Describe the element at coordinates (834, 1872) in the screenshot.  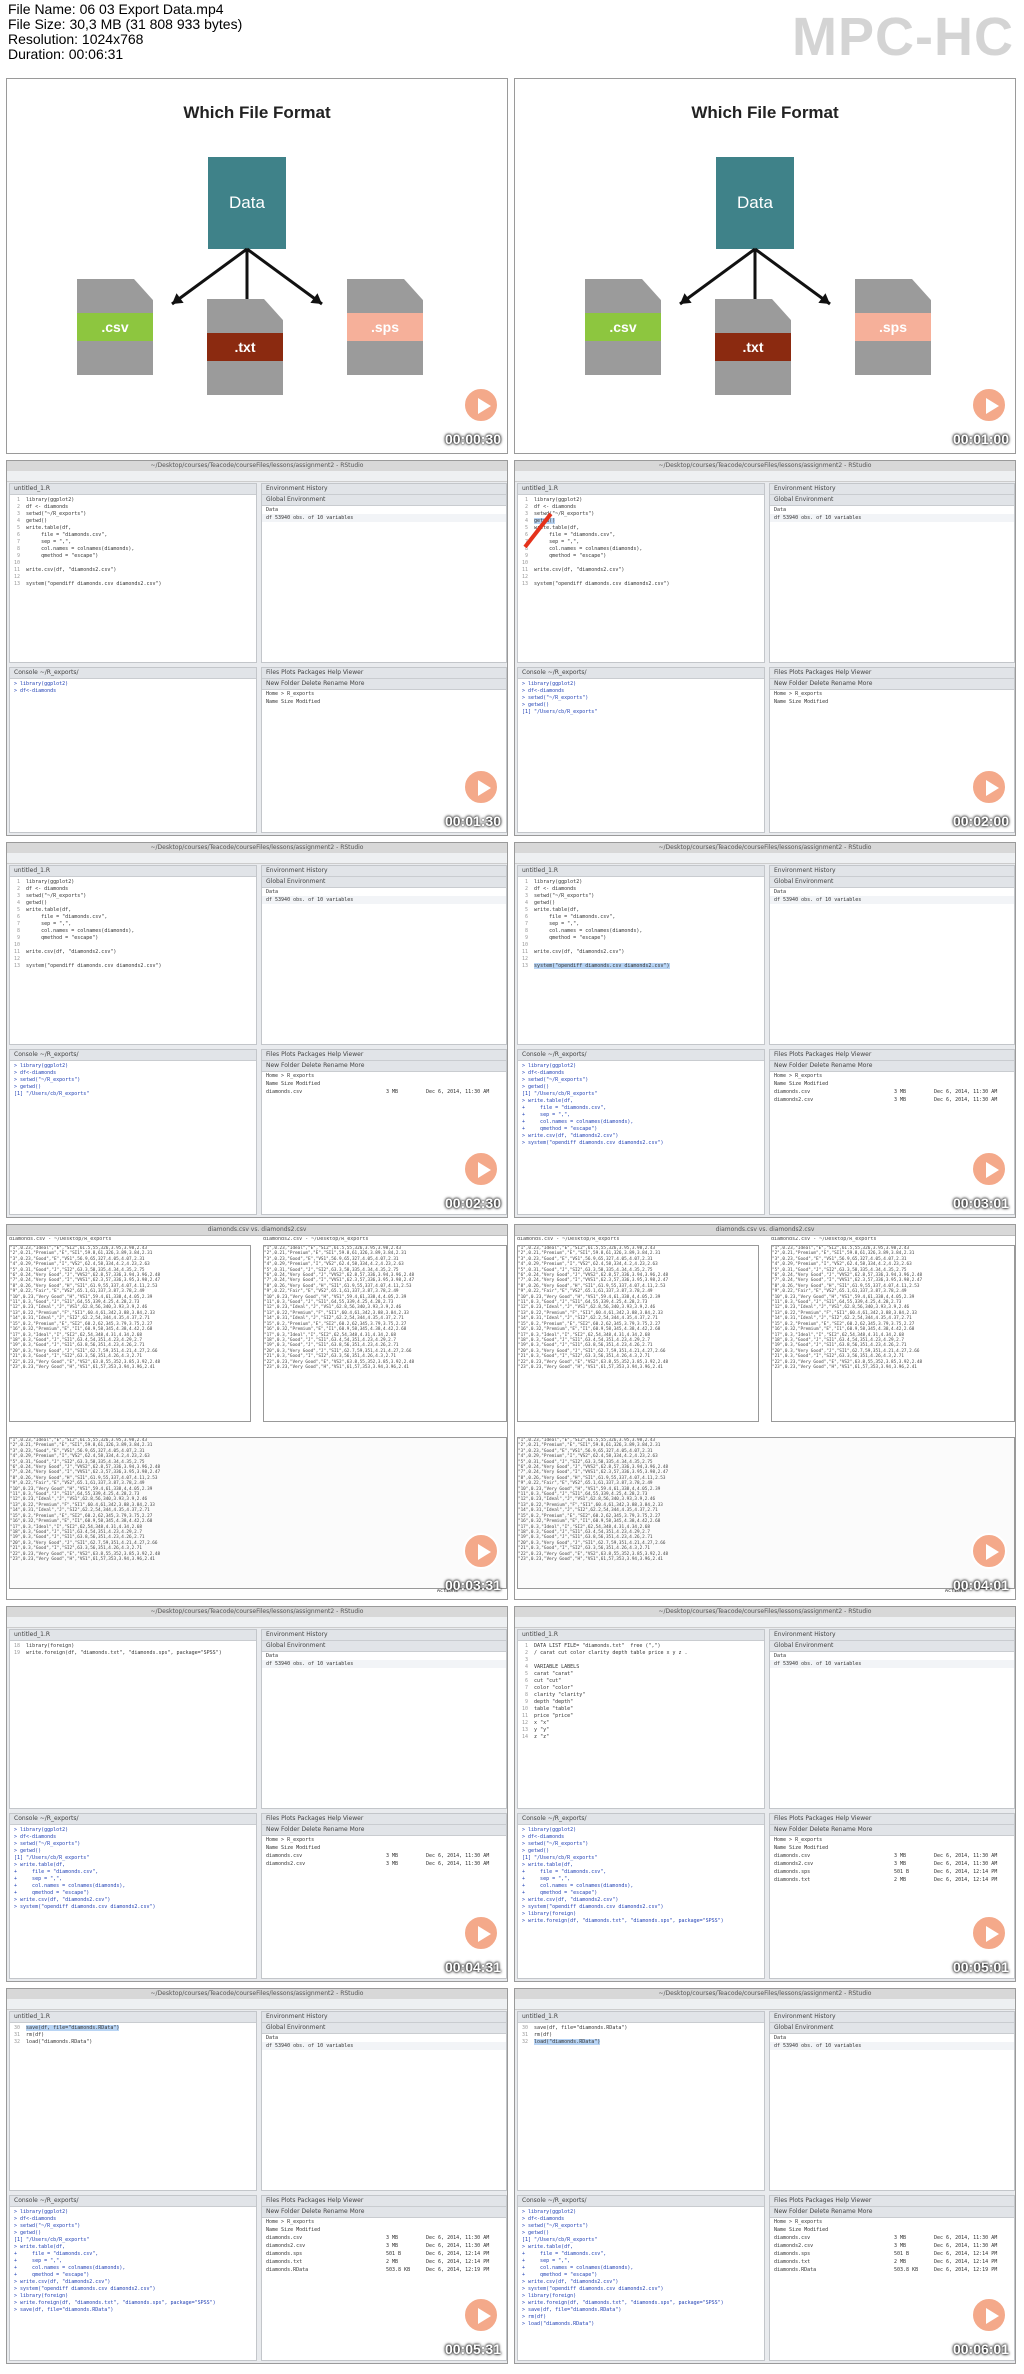
I see `file-name: diamonds.sps` at that location.